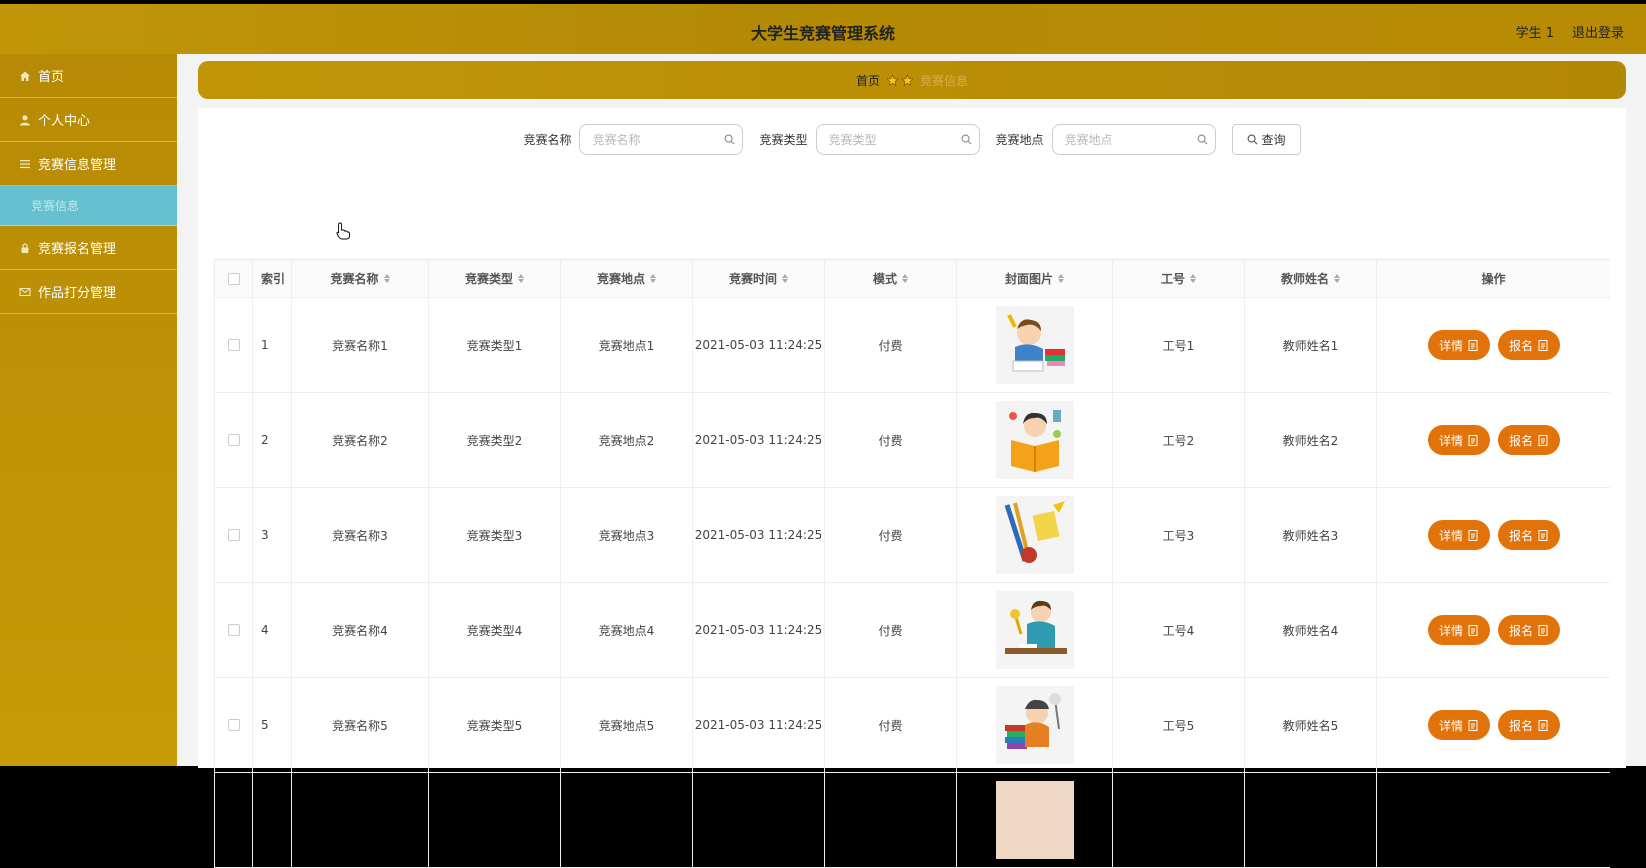  What do you see at coordinates (1172, 279) in the screenshot?
I see `header-label: 工号` at bounding box center [1172, 279].